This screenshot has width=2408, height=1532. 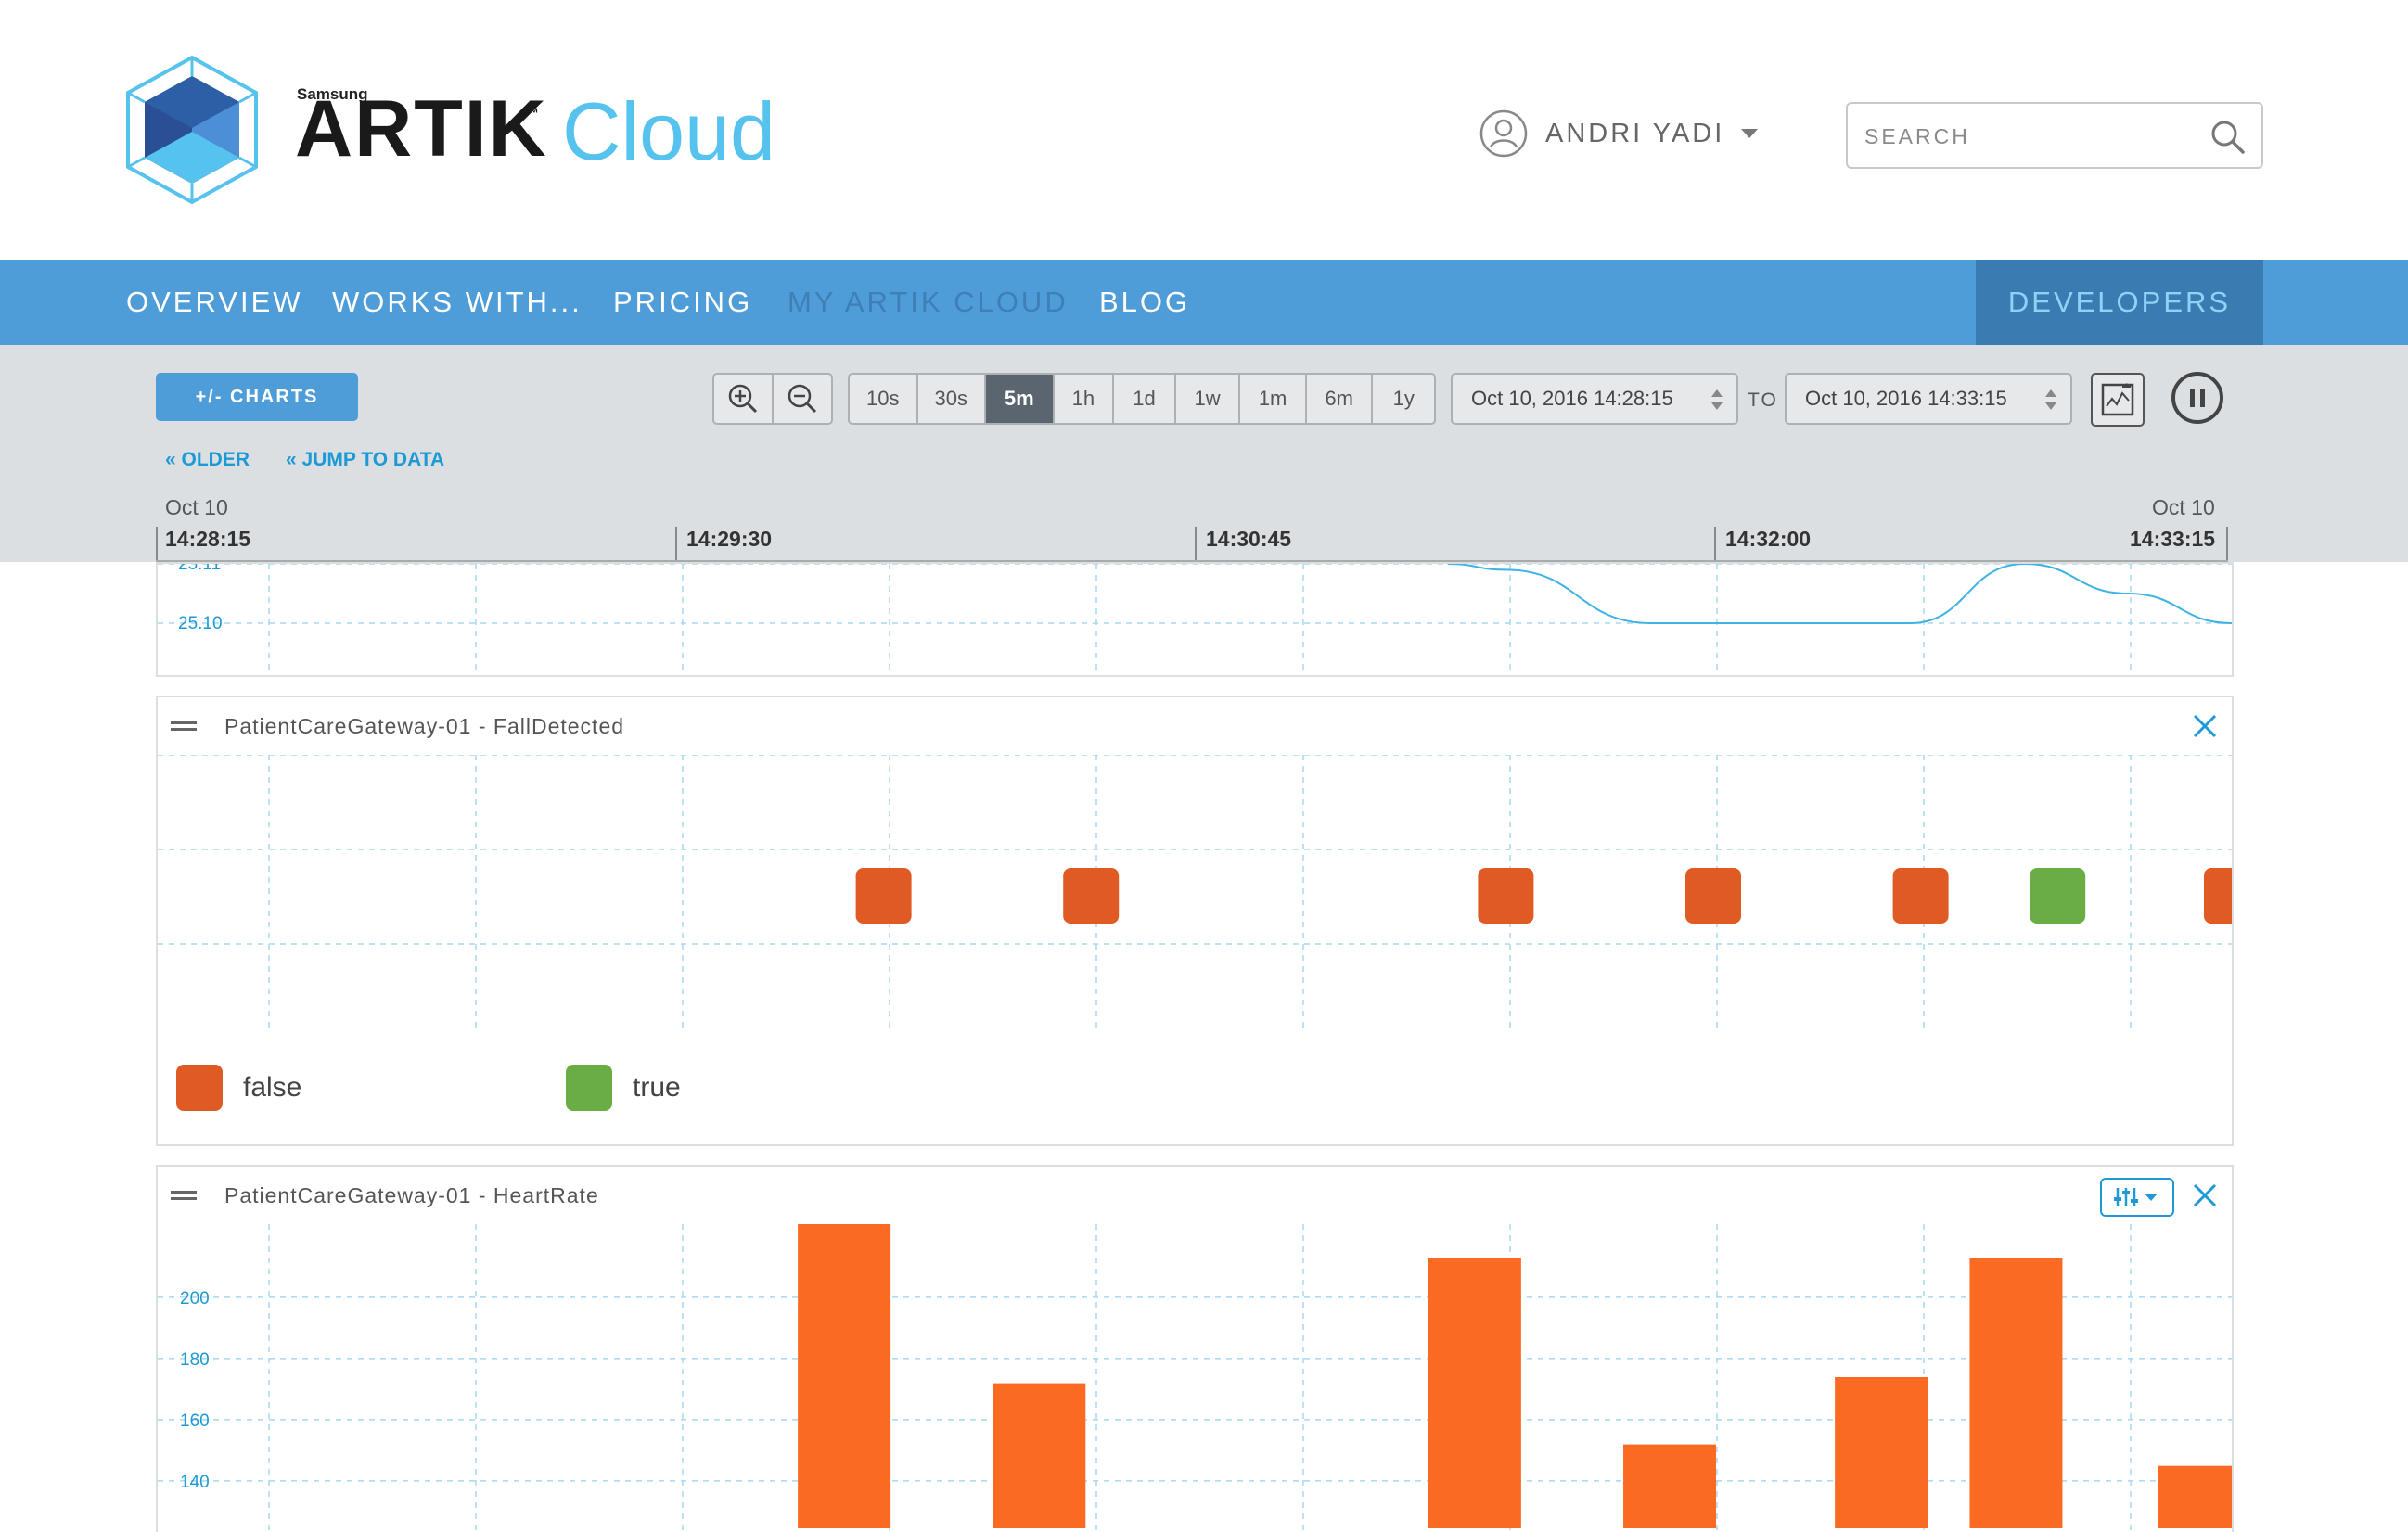 What do you see at coordinates (411, 1195) in the screenshot?
I see `chart-title: PatientCareGateway-01 - HeartRate` at bounding box center [411, 1195].